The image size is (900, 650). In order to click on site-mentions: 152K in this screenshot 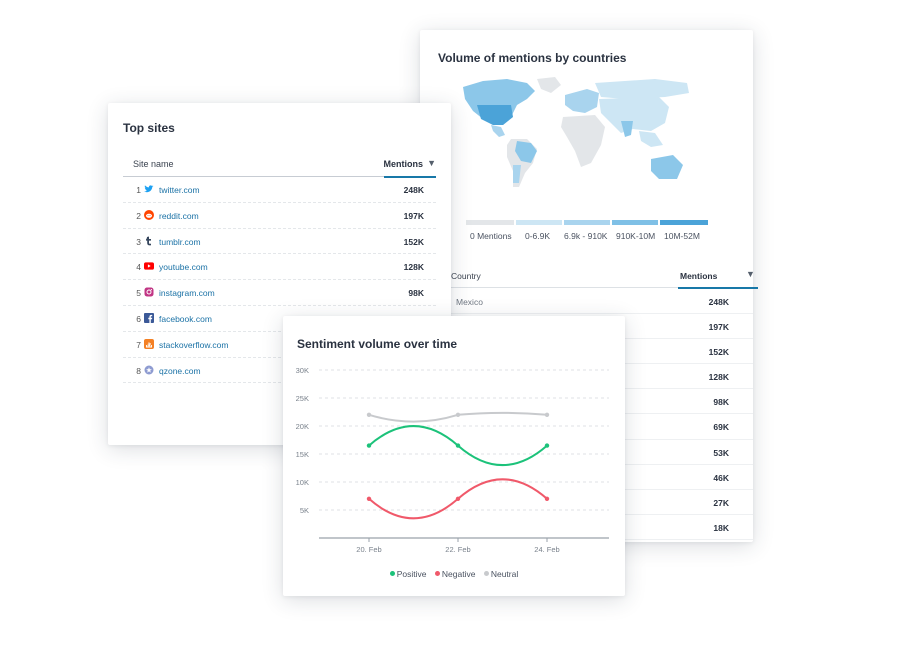, I will do `click(413, 241)`.